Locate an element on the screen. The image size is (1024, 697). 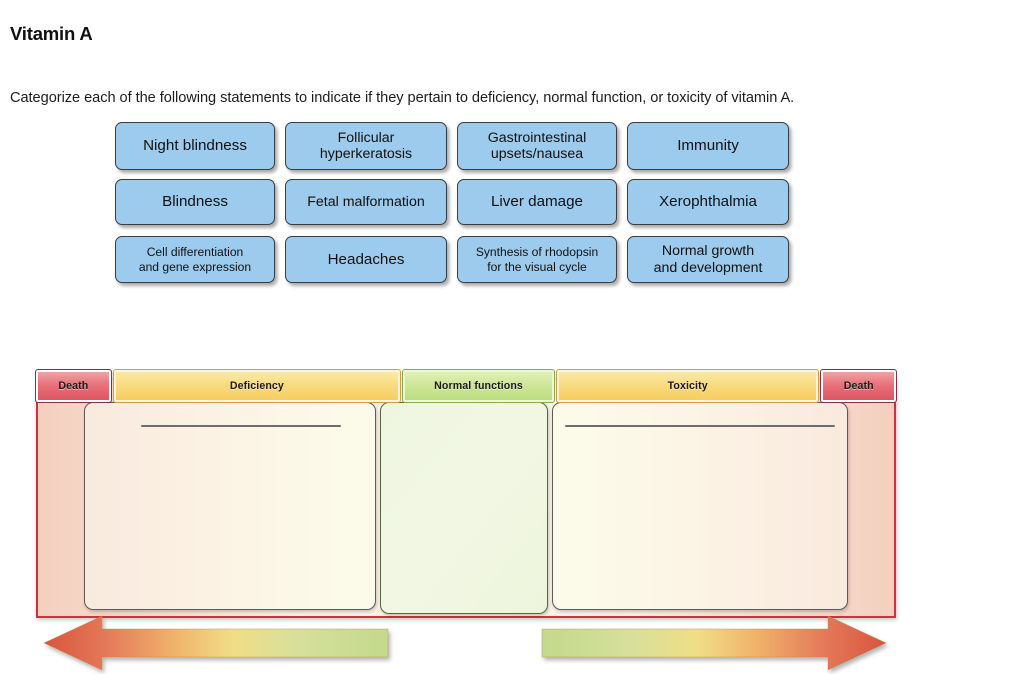
tile-xerophthalmia: Xerophthalmia is located at coordinates (708, 202).